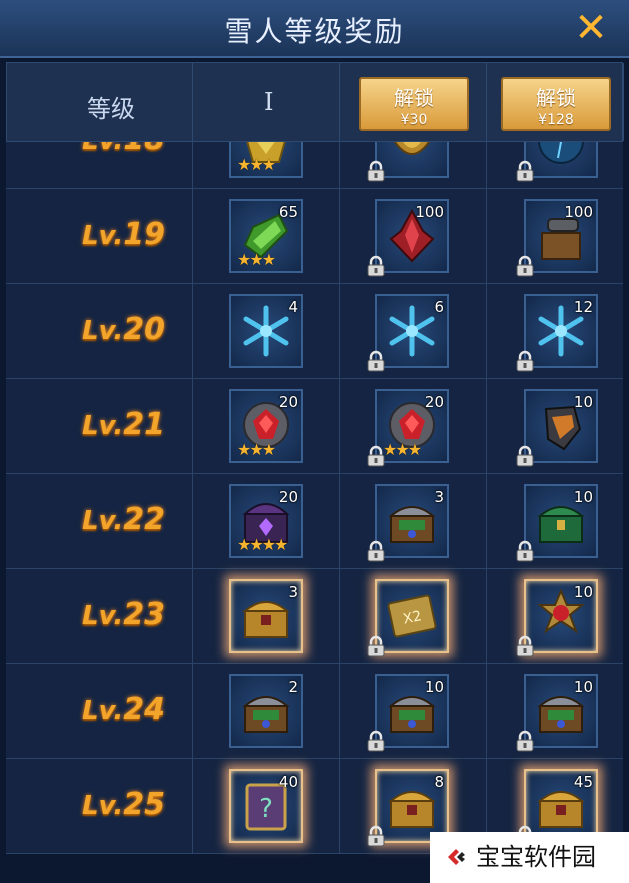 The height and width of the screenshot is (883, 629). I want to click on unlock-tier3-button: 解锁 ¥128, so click(556, 104).